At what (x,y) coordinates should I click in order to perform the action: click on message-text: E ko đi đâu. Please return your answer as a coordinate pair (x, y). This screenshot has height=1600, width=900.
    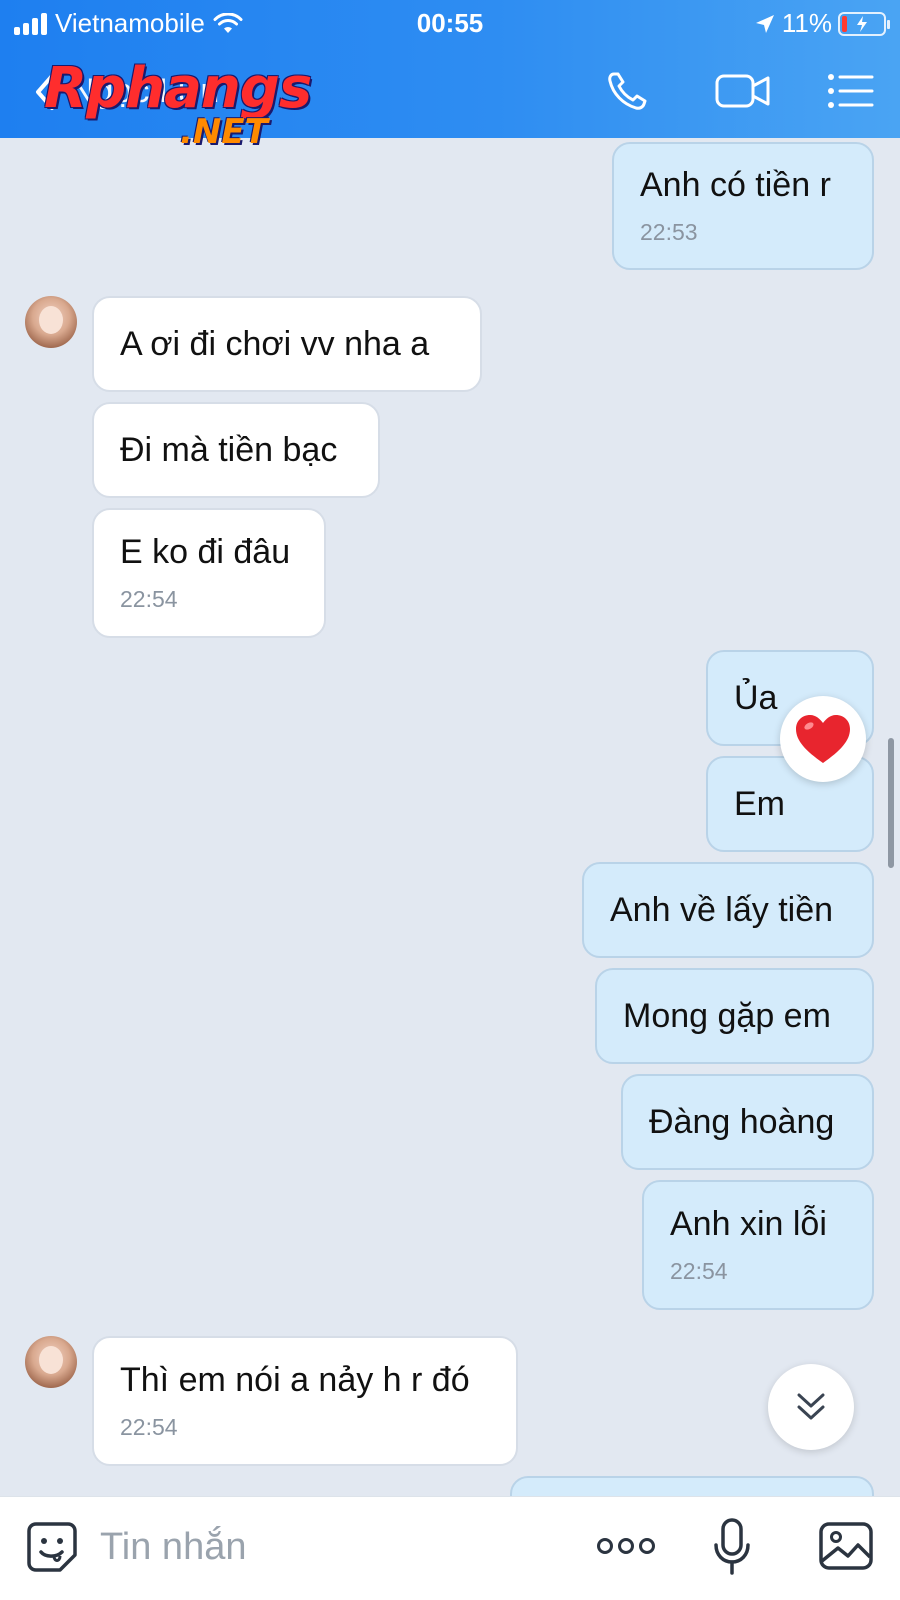
    Looking at the image, I should click on (205, 552).